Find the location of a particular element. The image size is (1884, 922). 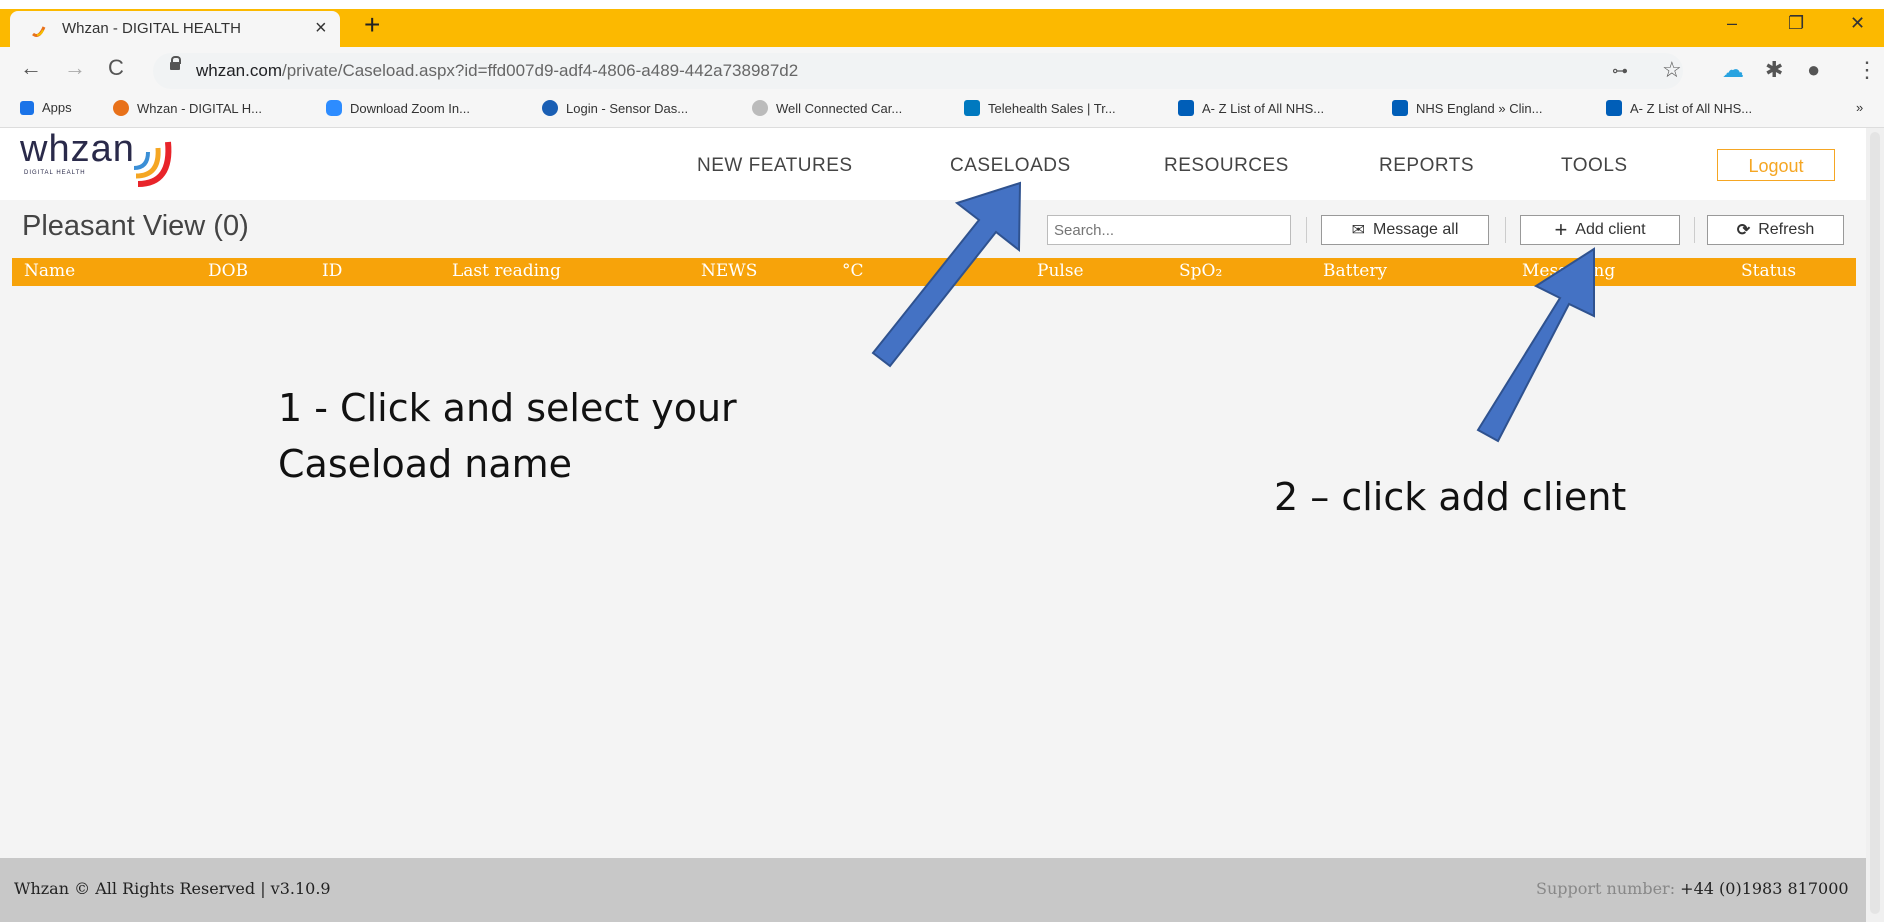

annotation-step-1-line-2: Caseload name is located at coordinates (425, 464).